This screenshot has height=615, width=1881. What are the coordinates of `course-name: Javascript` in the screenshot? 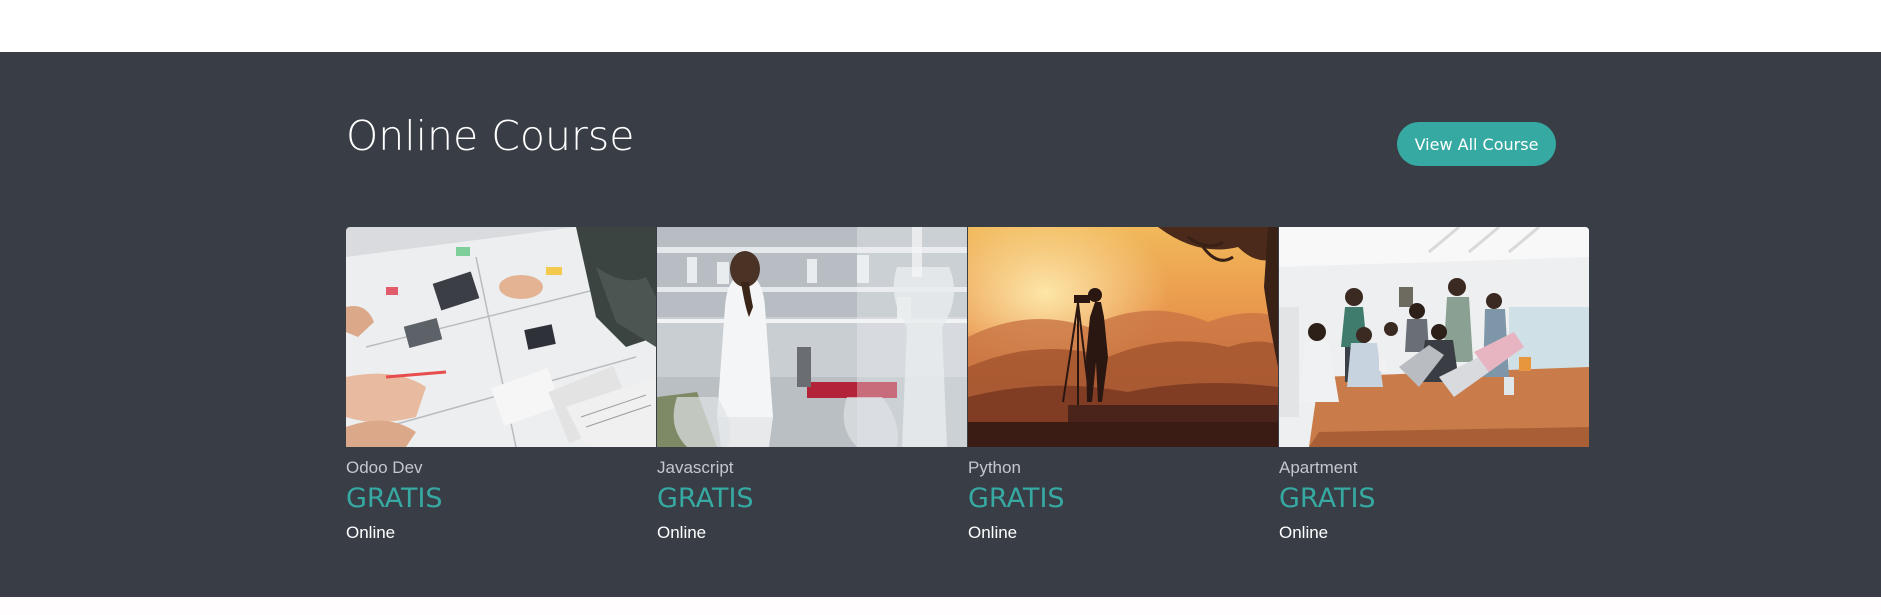 It's located at (695, 468).